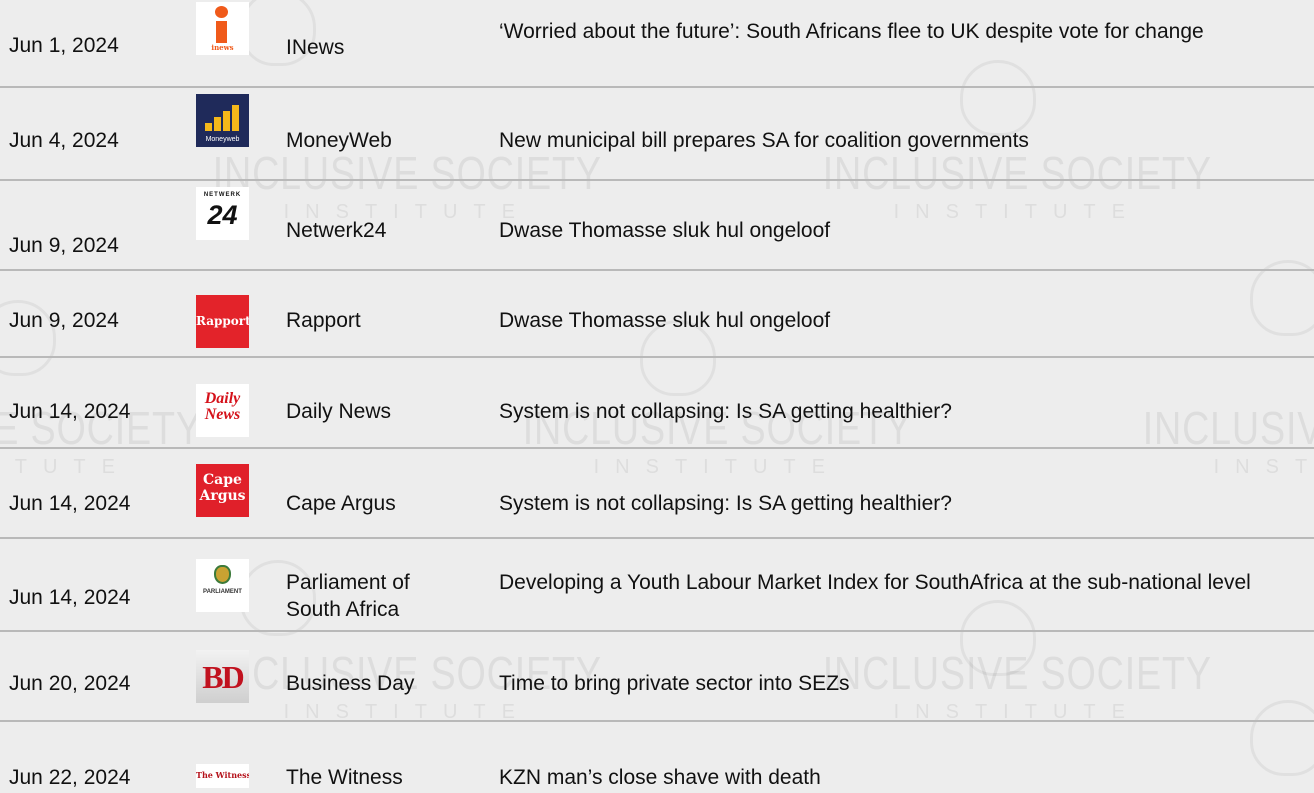 This screenshot has width=1314, height=793. What do you see at coordinates (222, 321) in the screenshot?
I see `rapport-logo-icon: Rapport` at bounding box center [222, 321].